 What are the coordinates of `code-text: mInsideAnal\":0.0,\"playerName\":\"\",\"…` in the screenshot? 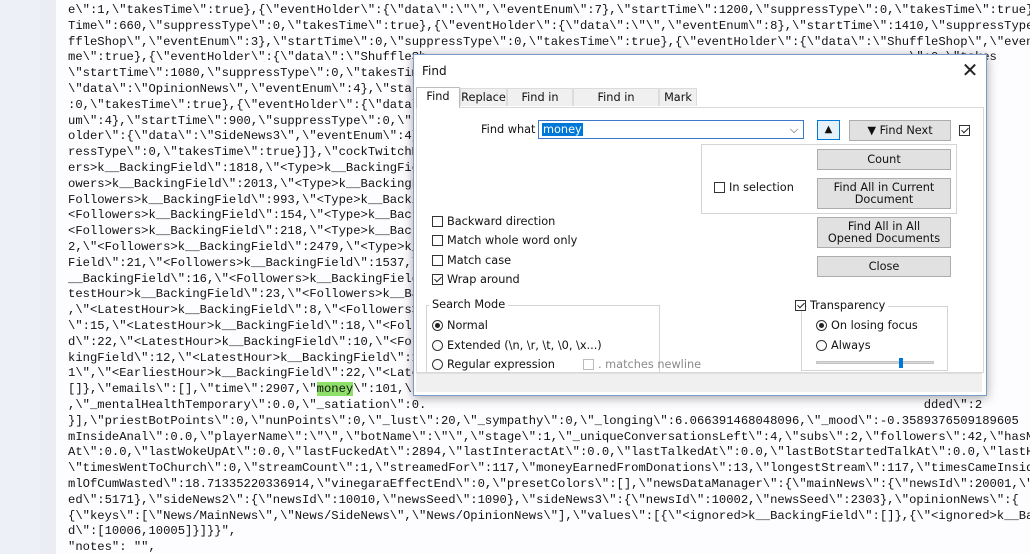 It's located at (549, 436).